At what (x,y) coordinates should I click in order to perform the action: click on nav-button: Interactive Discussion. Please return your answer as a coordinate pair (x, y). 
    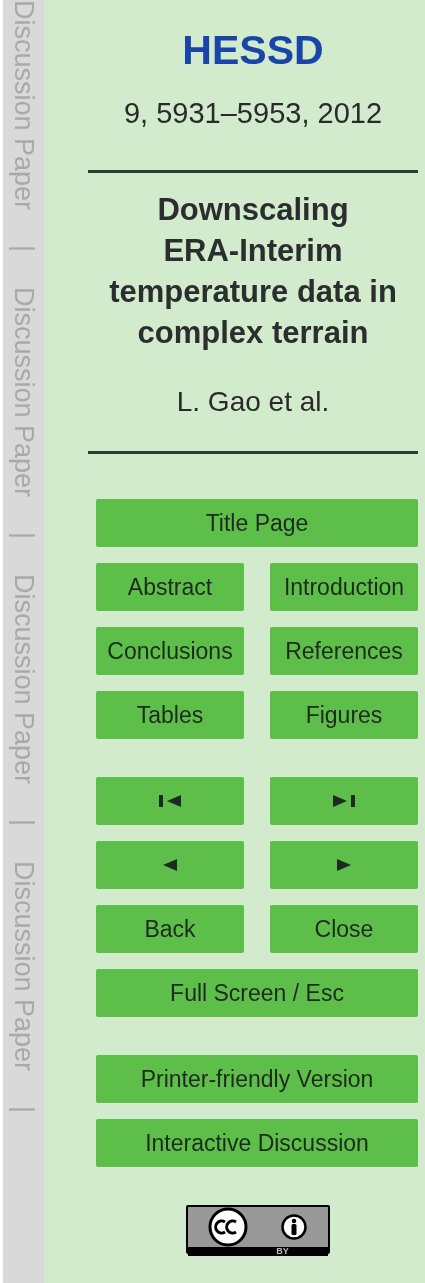
    Looking at the image, I should click on (257, 1143).